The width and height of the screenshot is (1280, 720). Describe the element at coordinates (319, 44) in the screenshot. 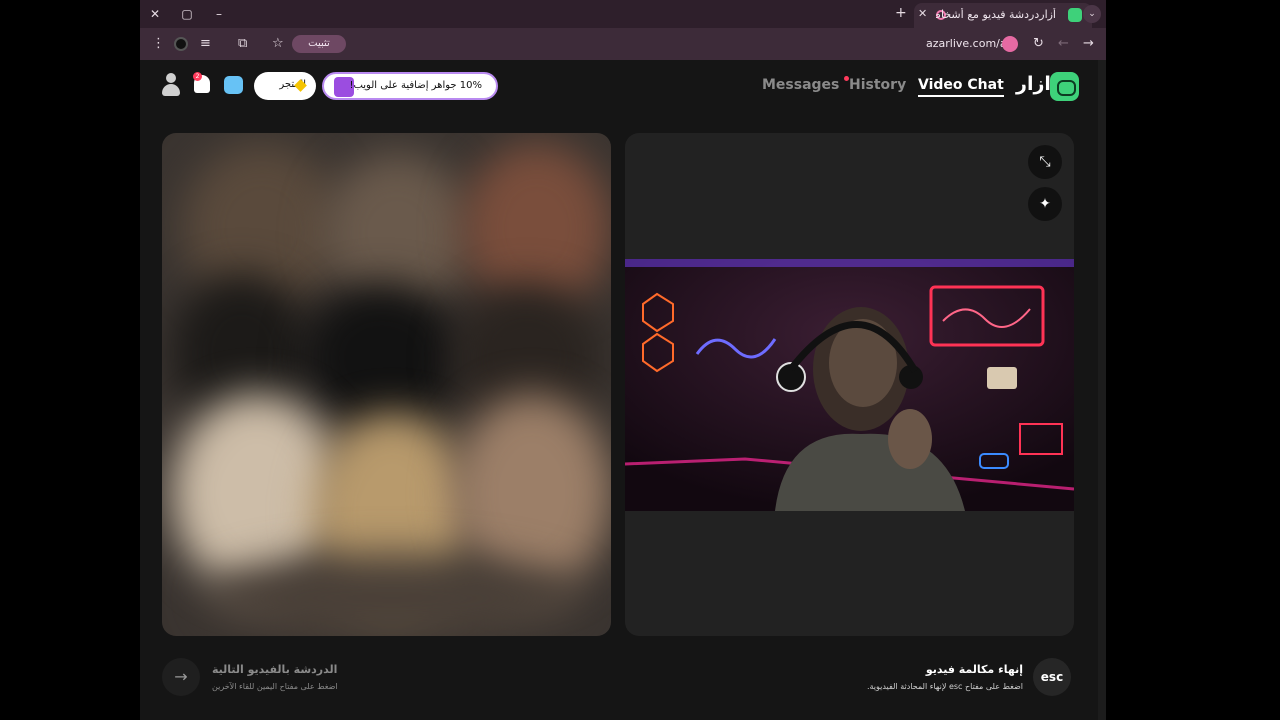

I see `install-app-button: تثبيت` at that location.